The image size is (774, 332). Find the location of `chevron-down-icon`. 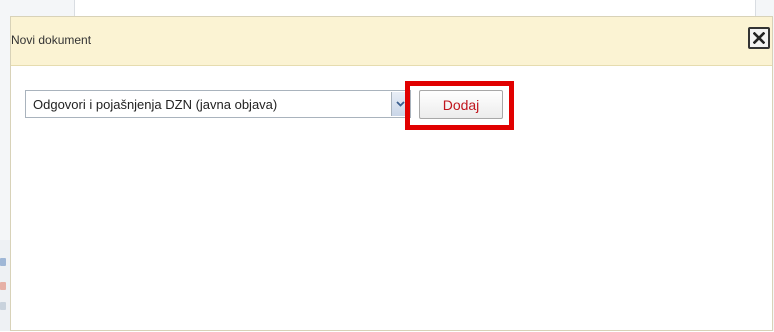

chevron-down-icon is located at coordinates (400, 104).